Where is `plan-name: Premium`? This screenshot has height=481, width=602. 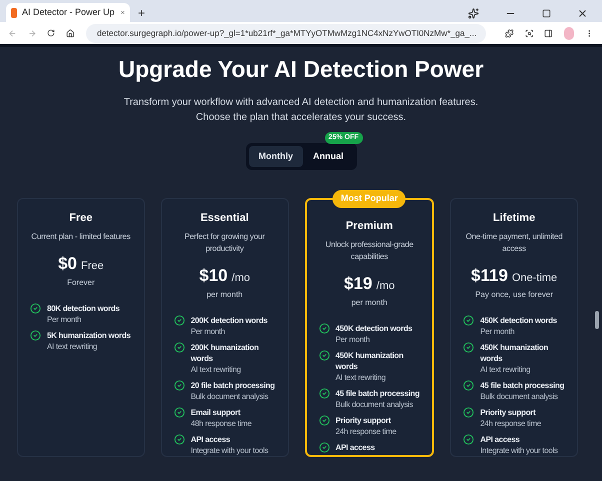
plan-name: Premium is located at coordinates (369, 226).